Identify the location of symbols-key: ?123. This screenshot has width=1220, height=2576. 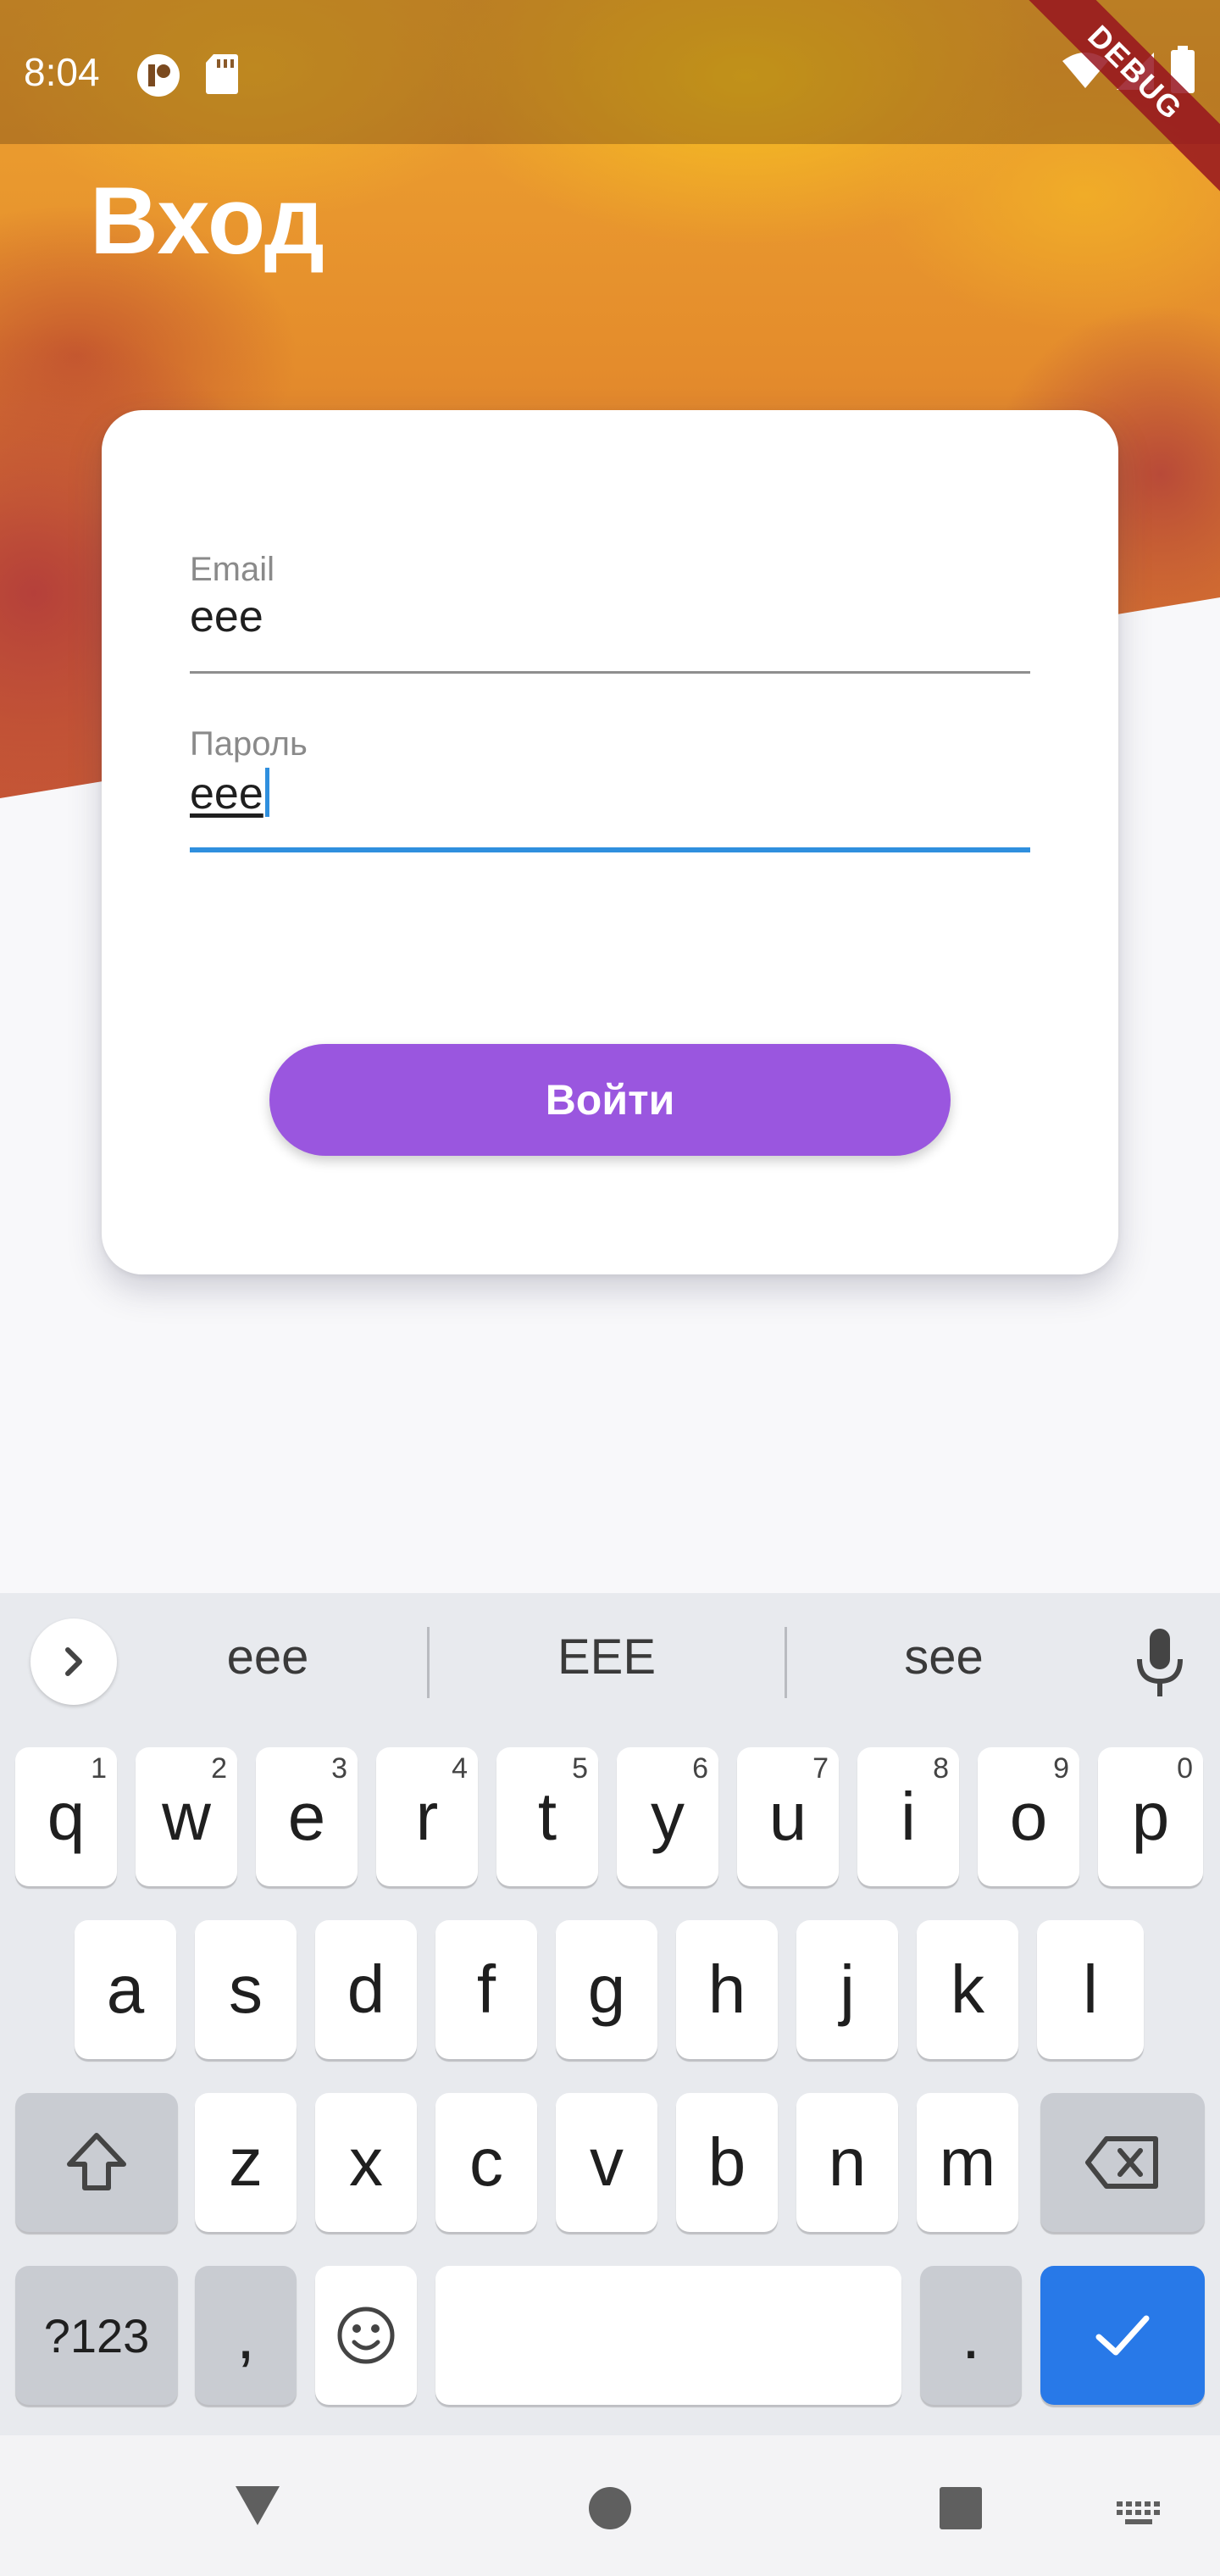
(96, 2335).